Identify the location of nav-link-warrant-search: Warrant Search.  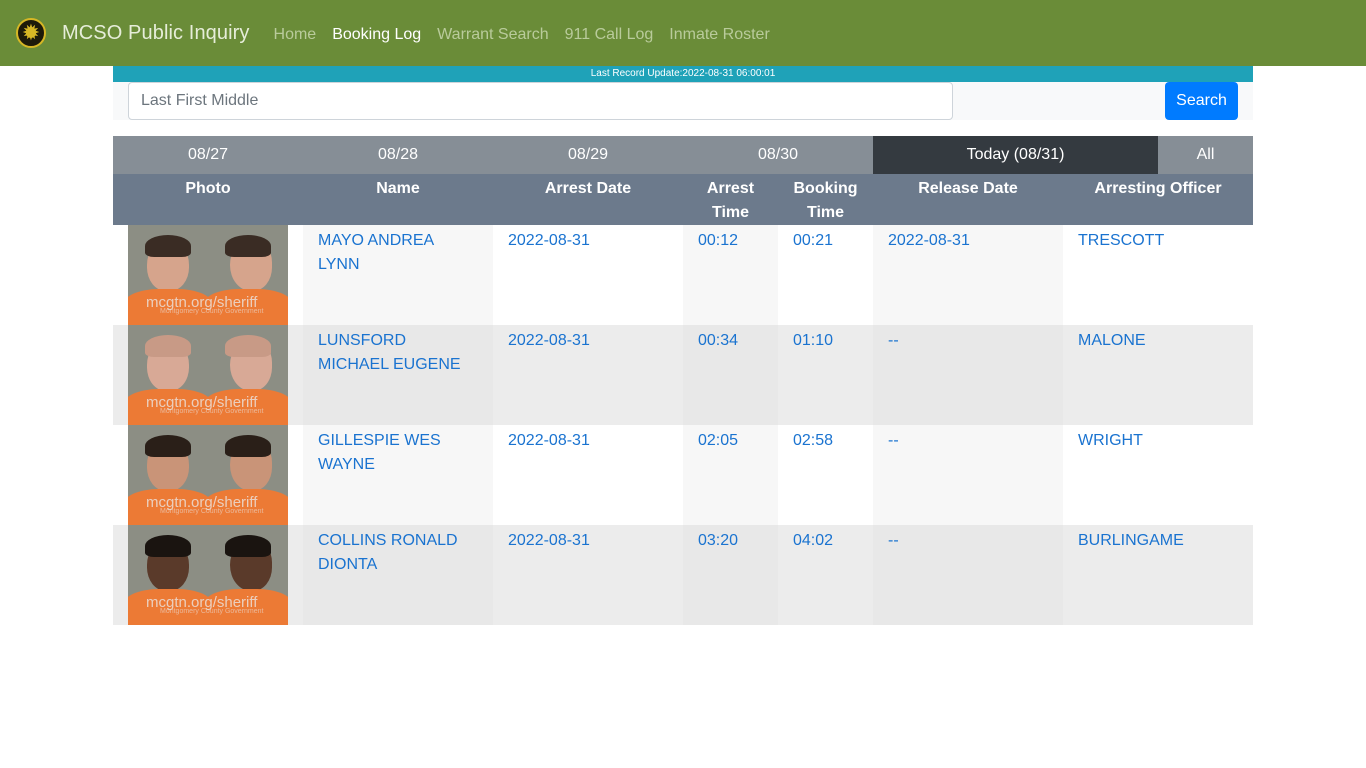
(492, 33).